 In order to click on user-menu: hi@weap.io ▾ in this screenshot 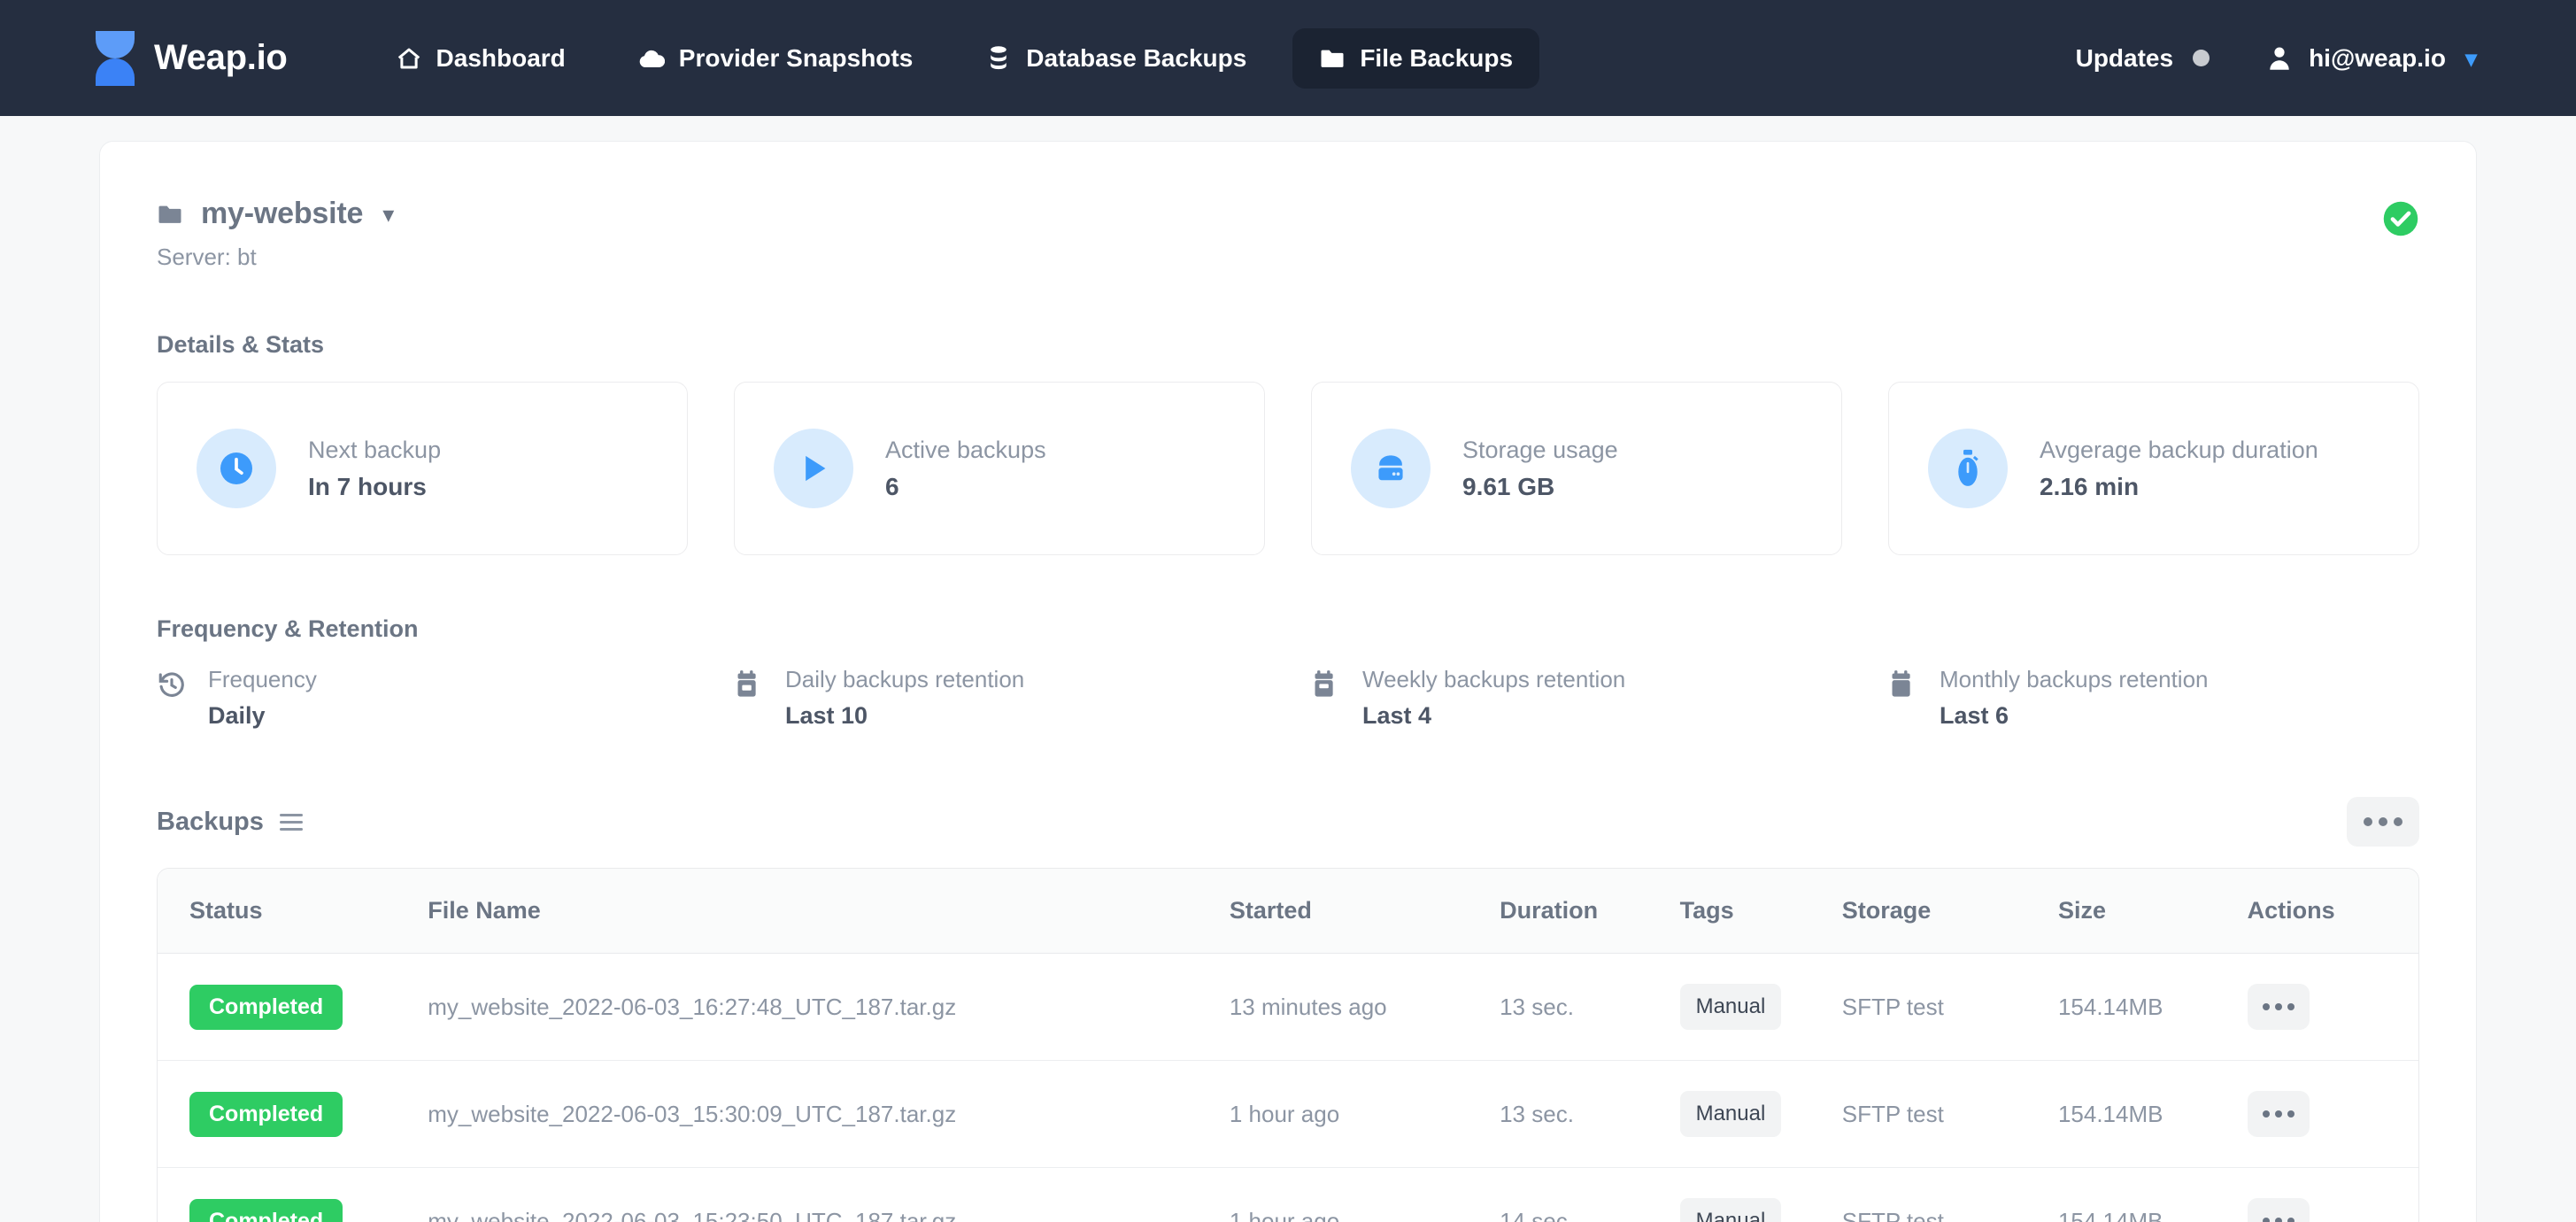, I will do `click(2371, 58)`.